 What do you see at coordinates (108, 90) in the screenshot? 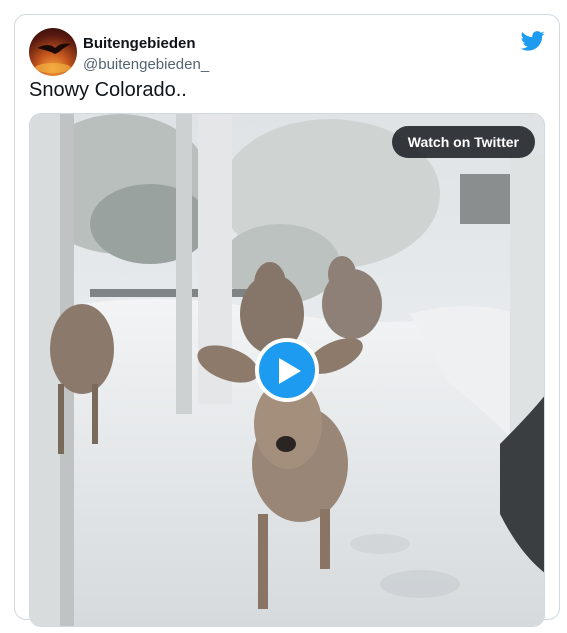
I see `tweet-text: Snowy Colorado..` at bounding box center [108, 90].